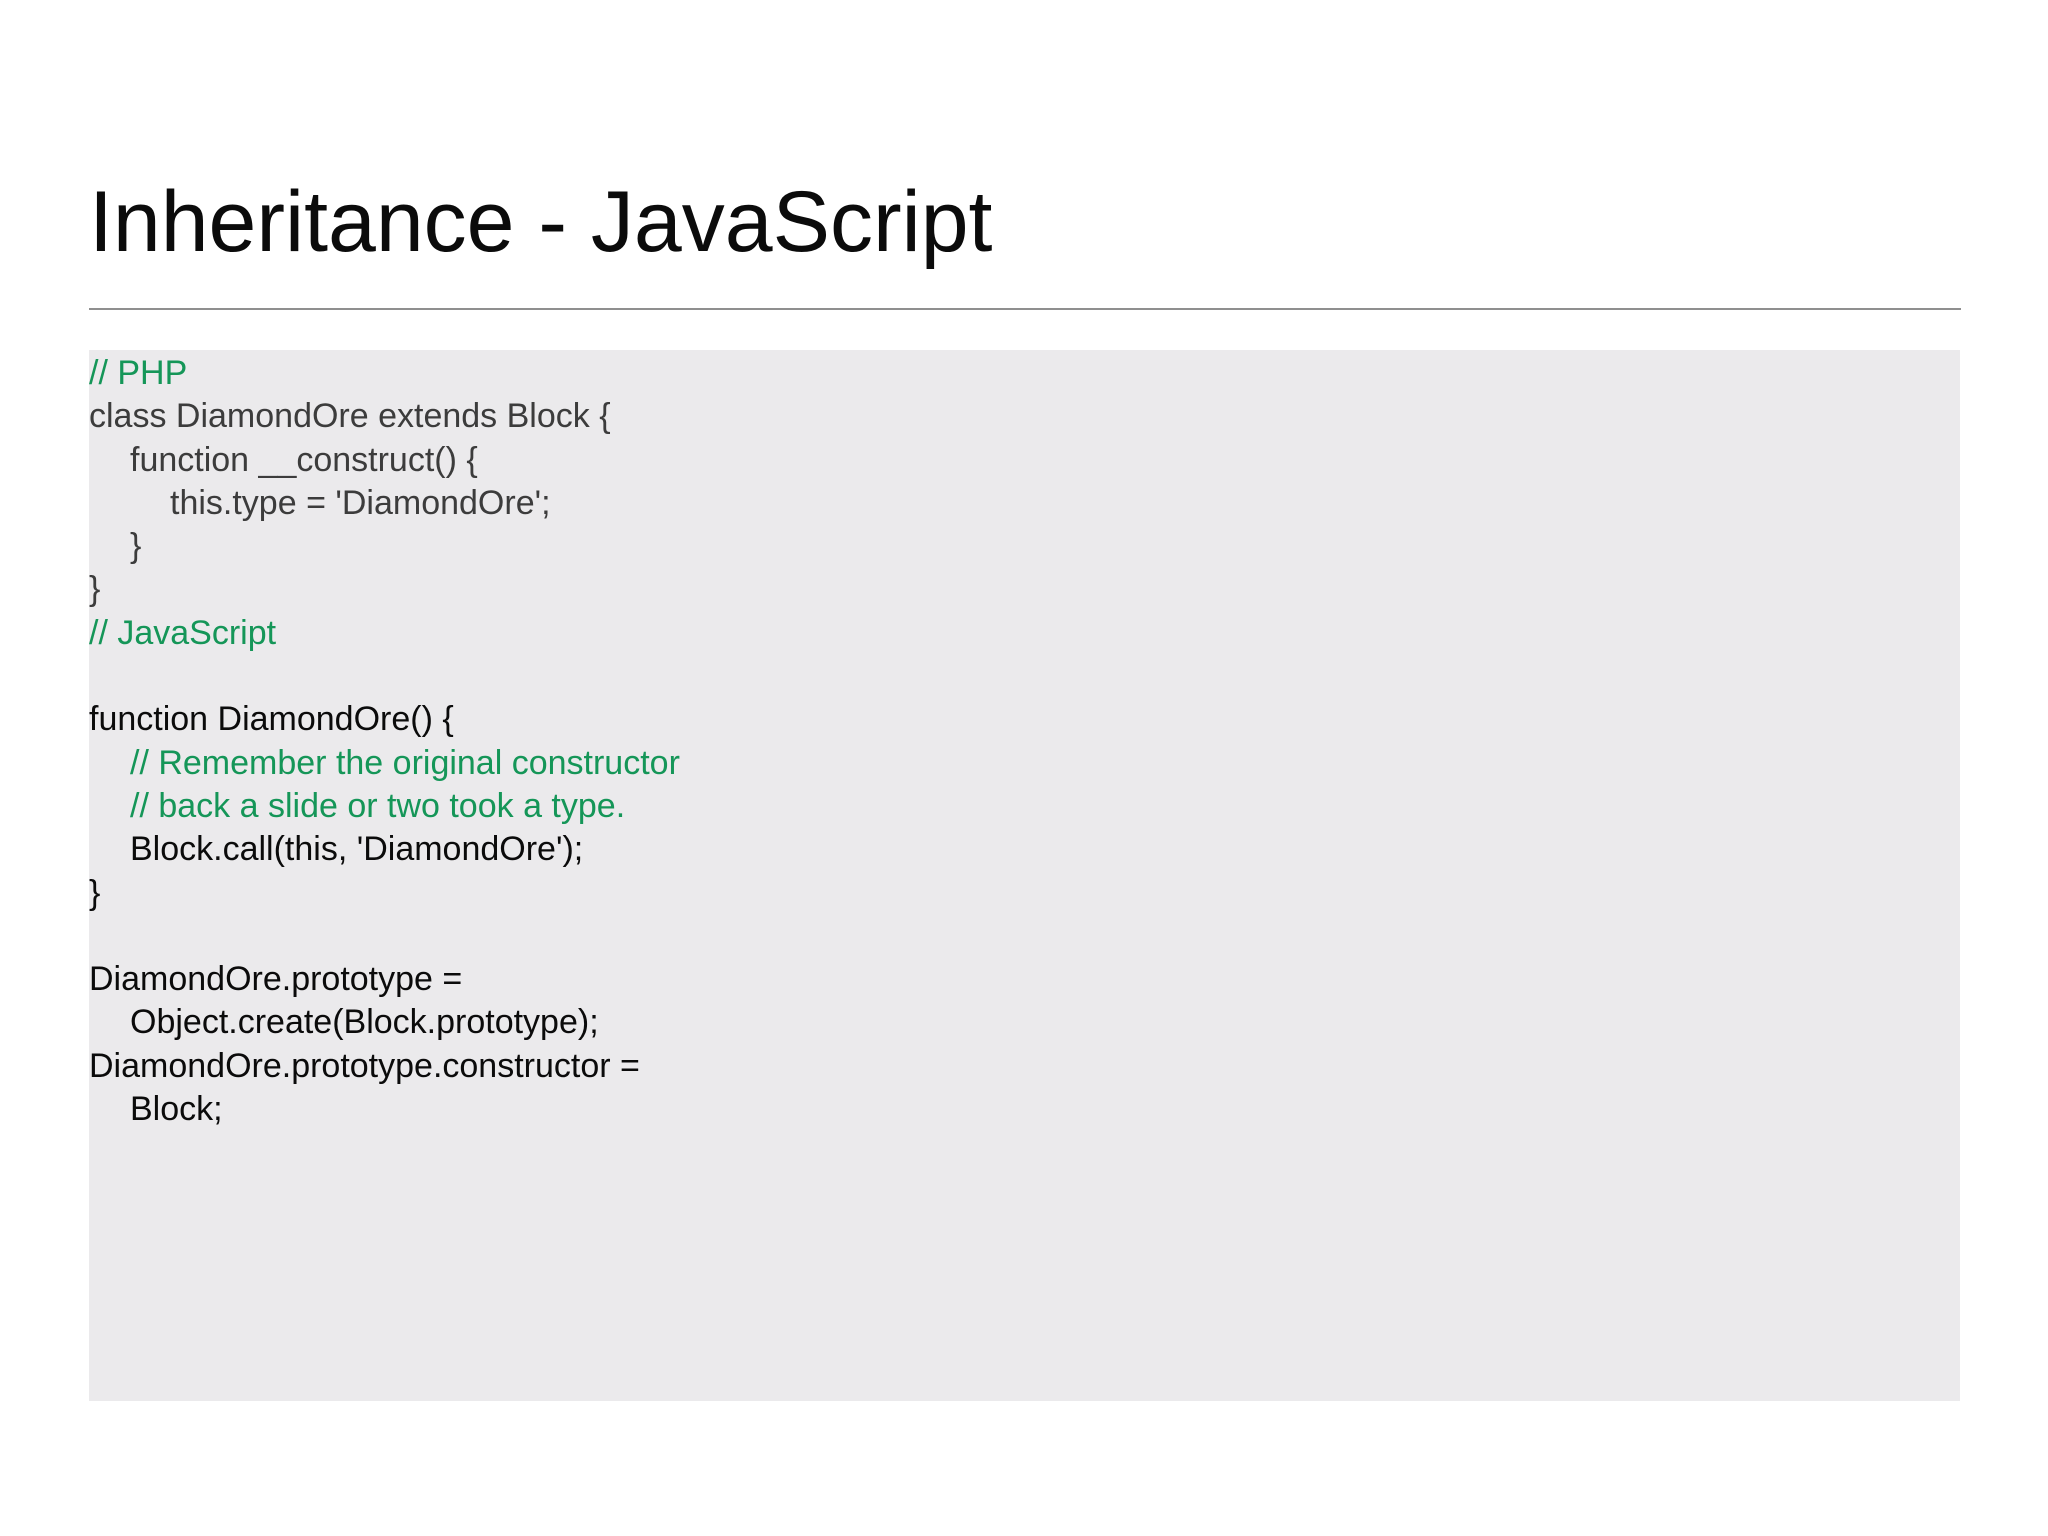 Image resolution: width=2048 pixels, height=1536 pixels. What do you see at coordinates (138, 373) in the screenshot?
I see `code-line: // PHP` at bounding box center [138, 373].